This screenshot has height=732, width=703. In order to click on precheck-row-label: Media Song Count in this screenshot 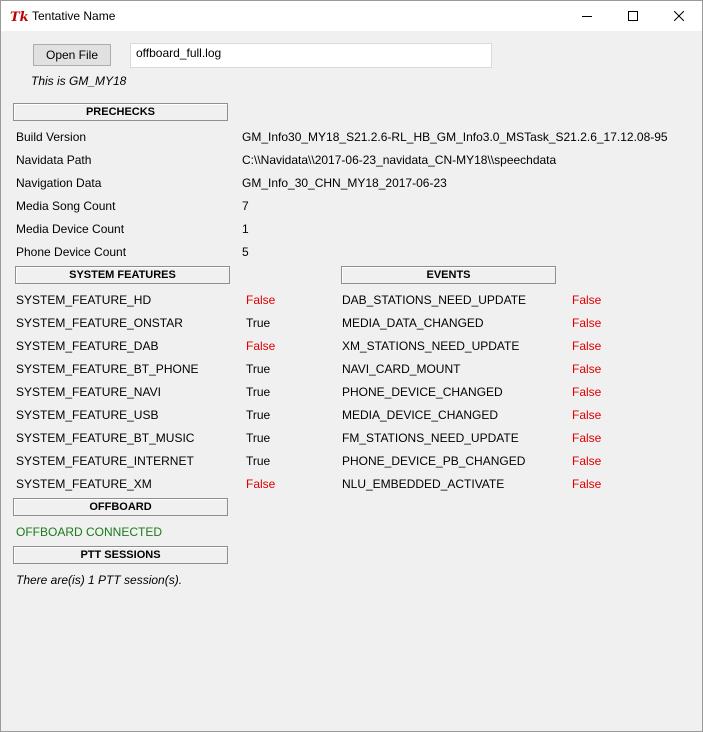, I will do `click(66, 206)`.